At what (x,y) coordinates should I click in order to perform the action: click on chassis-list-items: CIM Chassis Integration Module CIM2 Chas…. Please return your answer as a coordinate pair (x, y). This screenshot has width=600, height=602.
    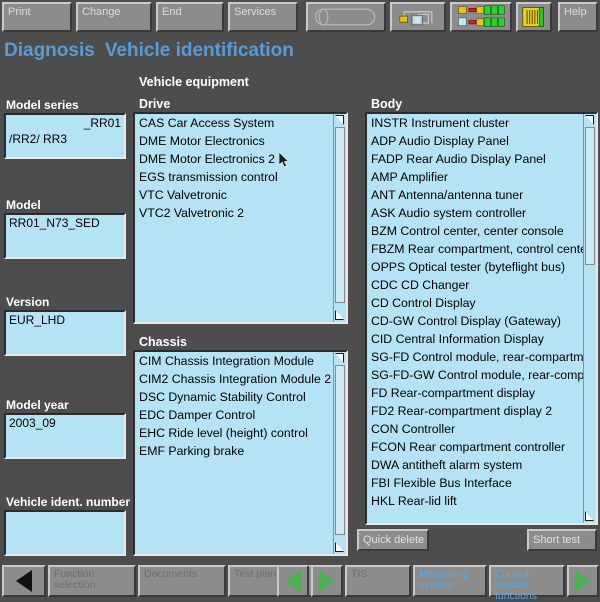
    Looking at the image, I should click on (234, 453).